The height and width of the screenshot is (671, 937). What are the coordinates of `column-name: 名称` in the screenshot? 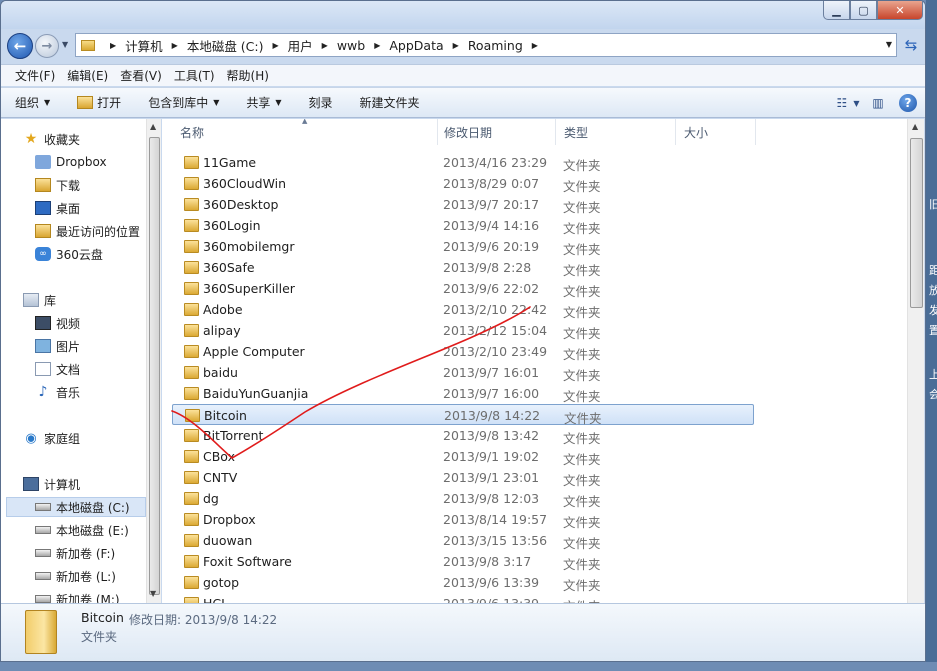 It's located at (305, 132).